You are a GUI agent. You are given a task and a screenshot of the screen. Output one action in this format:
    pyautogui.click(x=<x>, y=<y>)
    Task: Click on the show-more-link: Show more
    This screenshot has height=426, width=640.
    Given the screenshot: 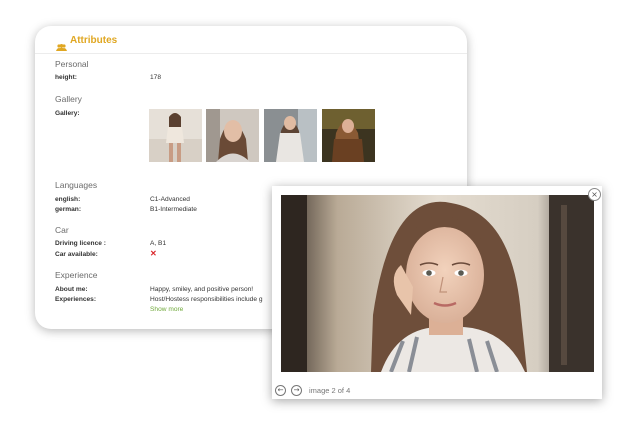 What is the action you would take?
    pyautogui.click(x=166, y=309)
    